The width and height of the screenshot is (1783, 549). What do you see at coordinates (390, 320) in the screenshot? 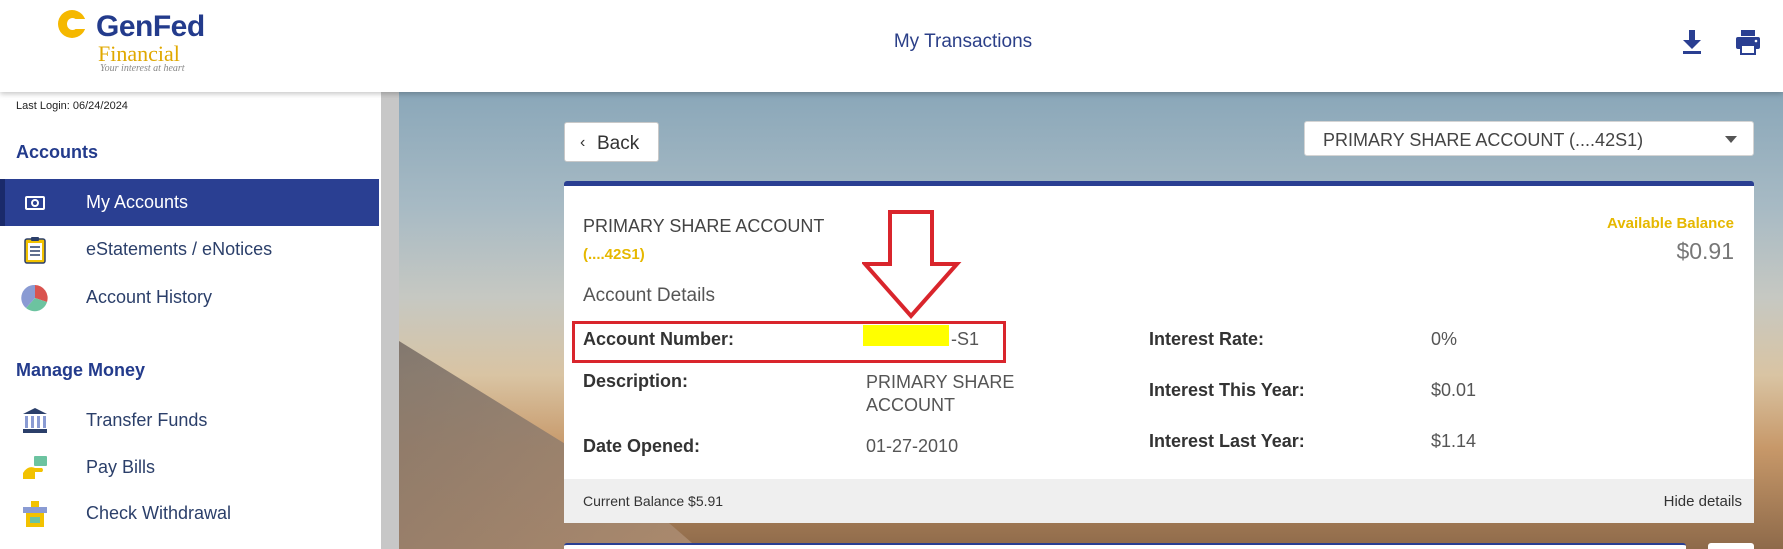
I see `sidebar-scrollbar` at bounding box center [390, 320].